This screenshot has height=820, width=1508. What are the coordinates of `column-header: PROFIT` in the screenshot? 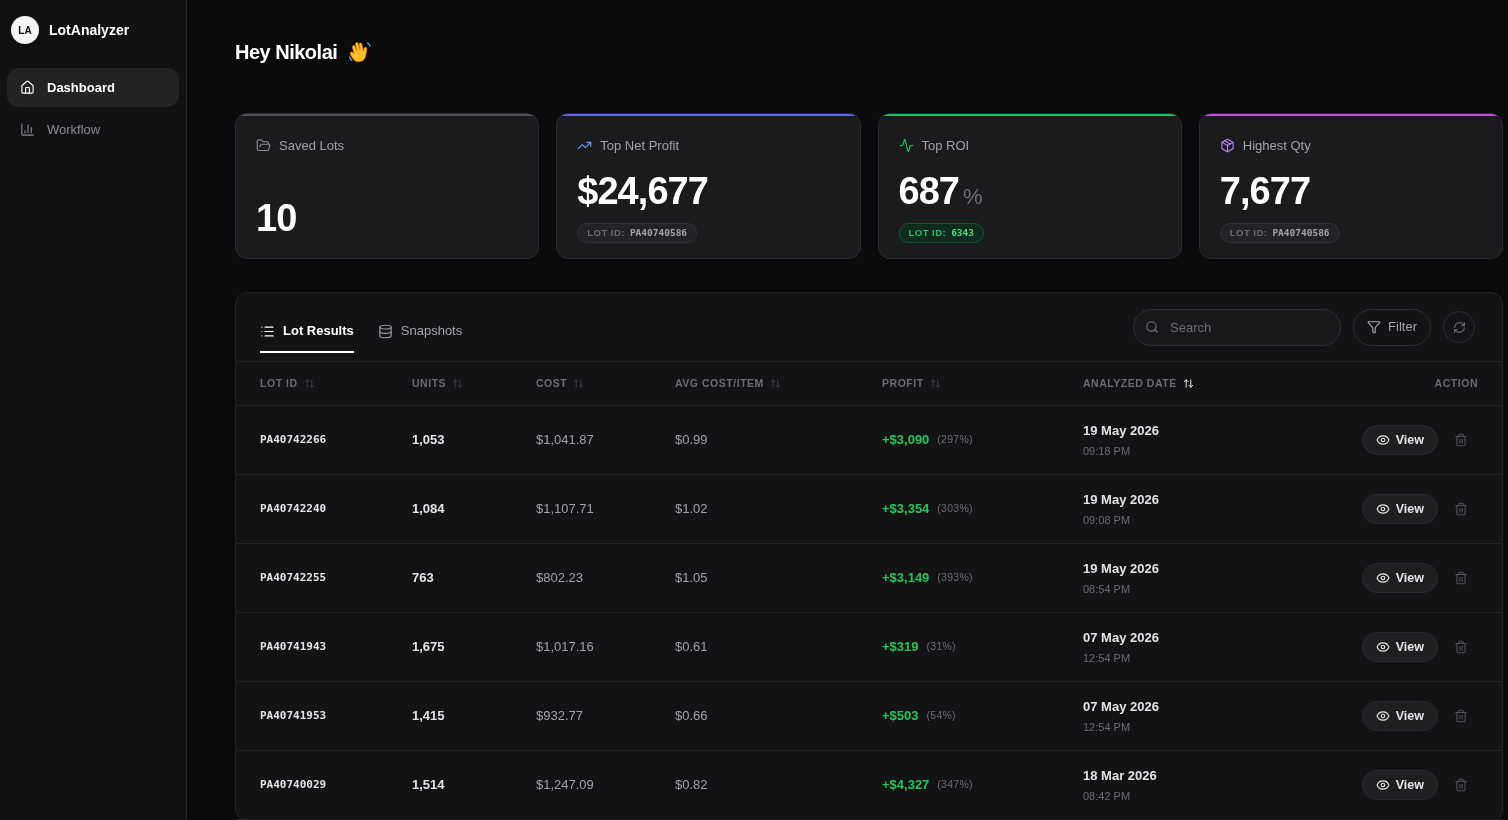 It's located at (903, 383).